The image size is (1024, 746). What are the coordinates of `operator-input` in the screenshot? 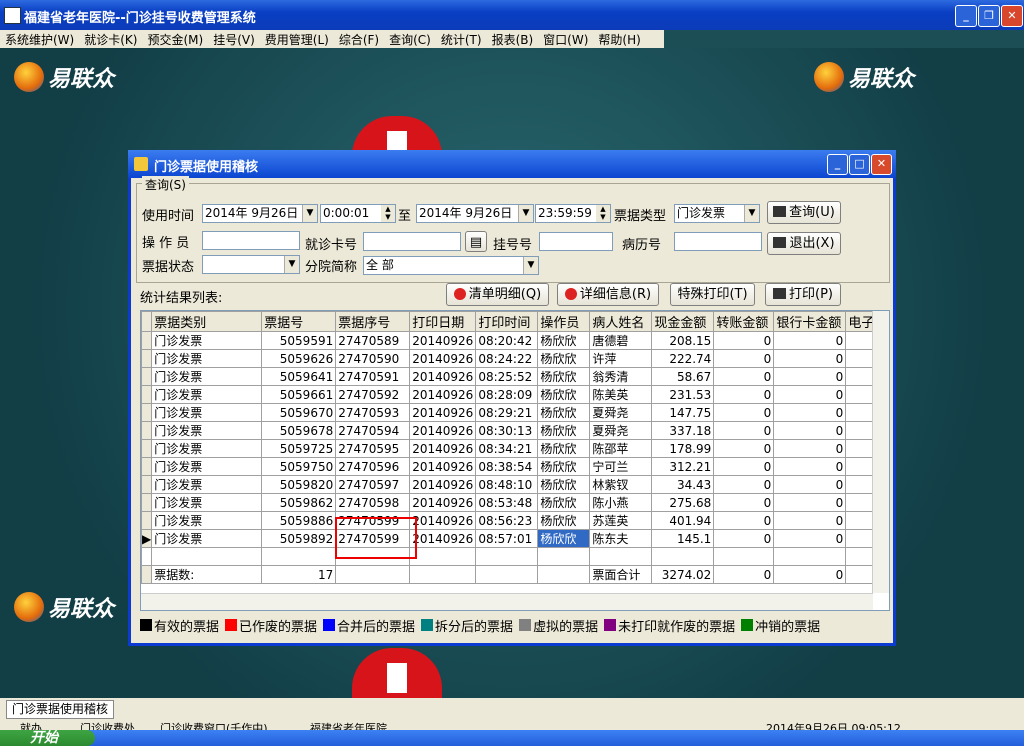 It's located at (251, 240).